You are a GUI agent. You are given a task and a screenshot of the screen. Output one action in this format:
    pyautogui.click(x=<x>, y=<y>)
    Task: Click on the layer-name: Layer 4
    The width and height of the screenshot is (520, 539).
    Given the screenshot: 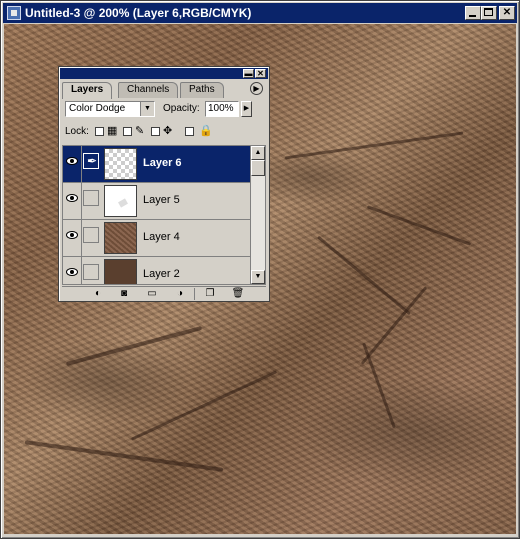 What is the action you would take?
    pyautogui.click(x=161, y=237)
    